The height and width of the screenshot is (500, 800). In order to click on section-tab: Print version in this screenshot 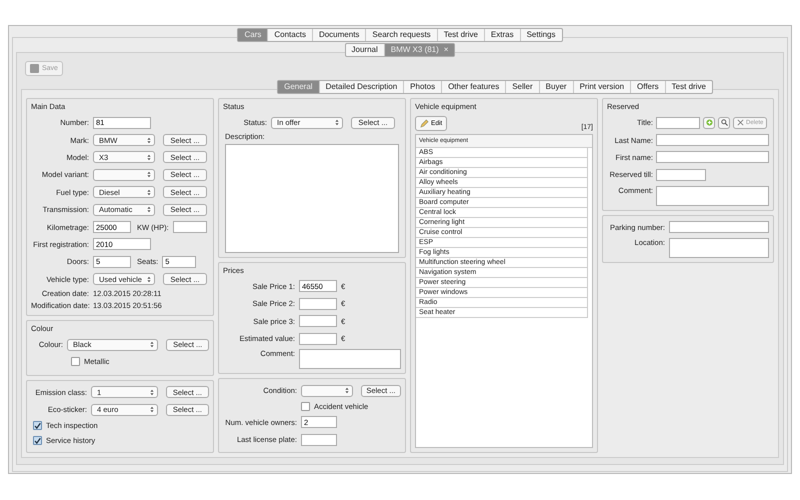, I will do `click(603, 87)`.